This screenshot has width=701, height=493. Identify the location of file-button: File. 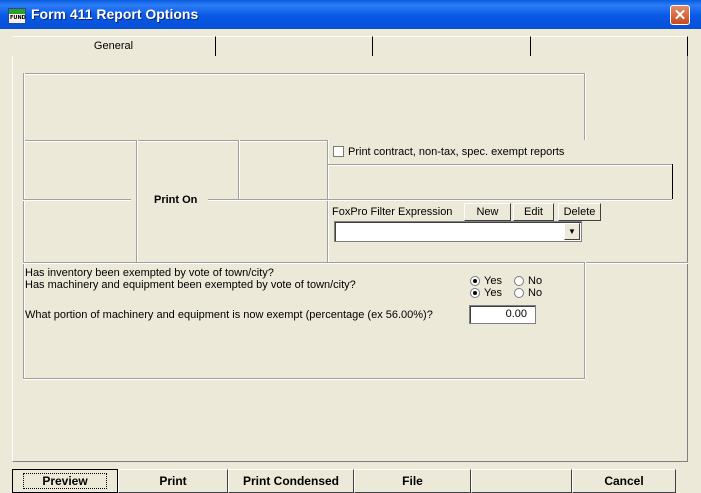
(412, 481).